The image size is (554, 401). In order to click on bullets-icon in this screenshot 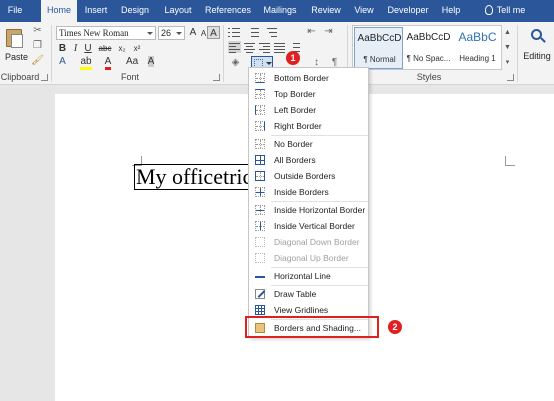, I will do `click(234, 32)`.